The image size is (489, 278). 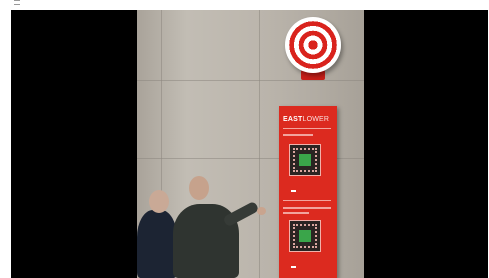 I want to click on wall-joint-vertical, so click(x=259, y=144).